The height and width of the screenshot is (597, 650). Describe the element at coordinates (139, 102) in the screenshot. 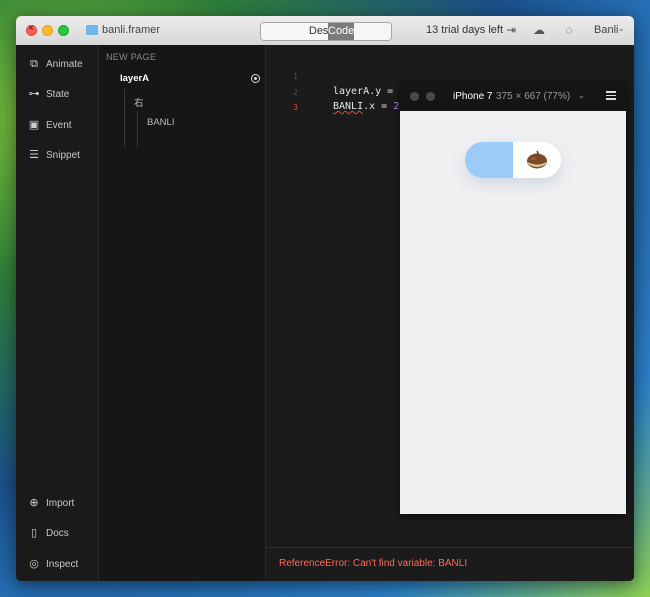

I see `layer-item: 右` at that location.